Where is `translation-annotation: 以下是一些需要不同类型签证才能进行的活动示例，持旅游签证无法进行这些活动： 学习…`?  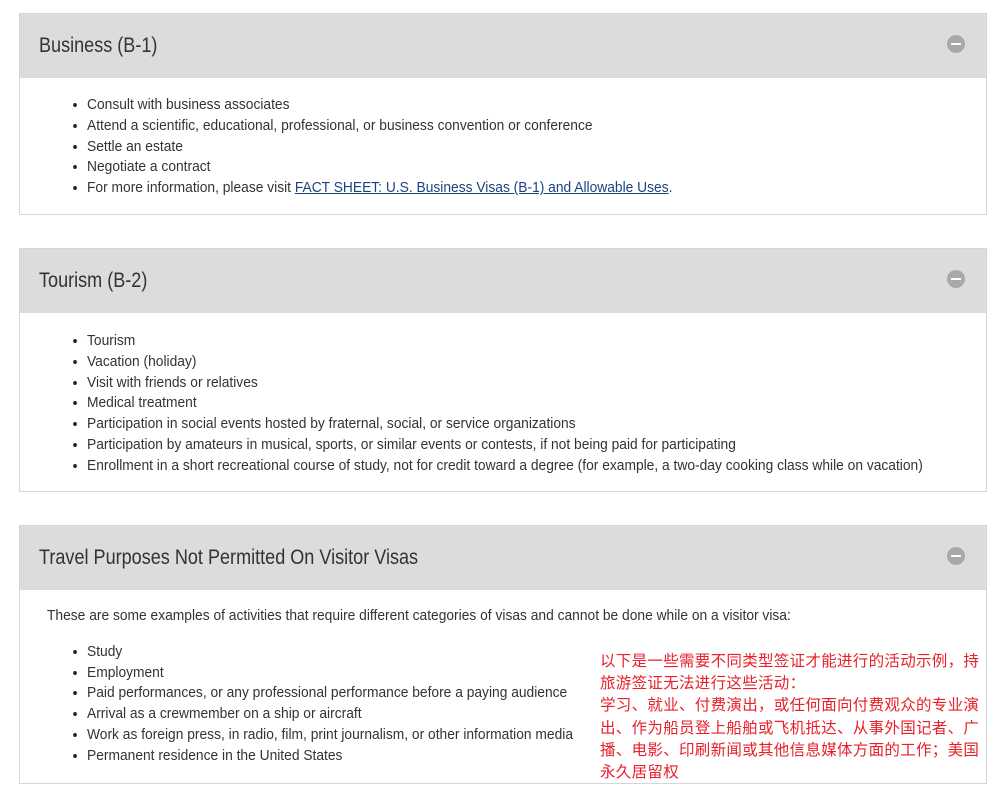 translation-annotation: 以下是一些需要不同类型签证才能进行的活动示例，持旅游签证无法进行这些活动： 学习… is located at coordinates (794, 716).